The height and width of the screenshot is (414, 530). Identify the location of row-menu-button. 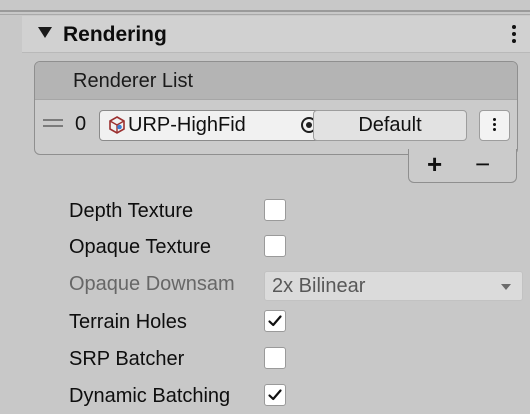
(494, 125).